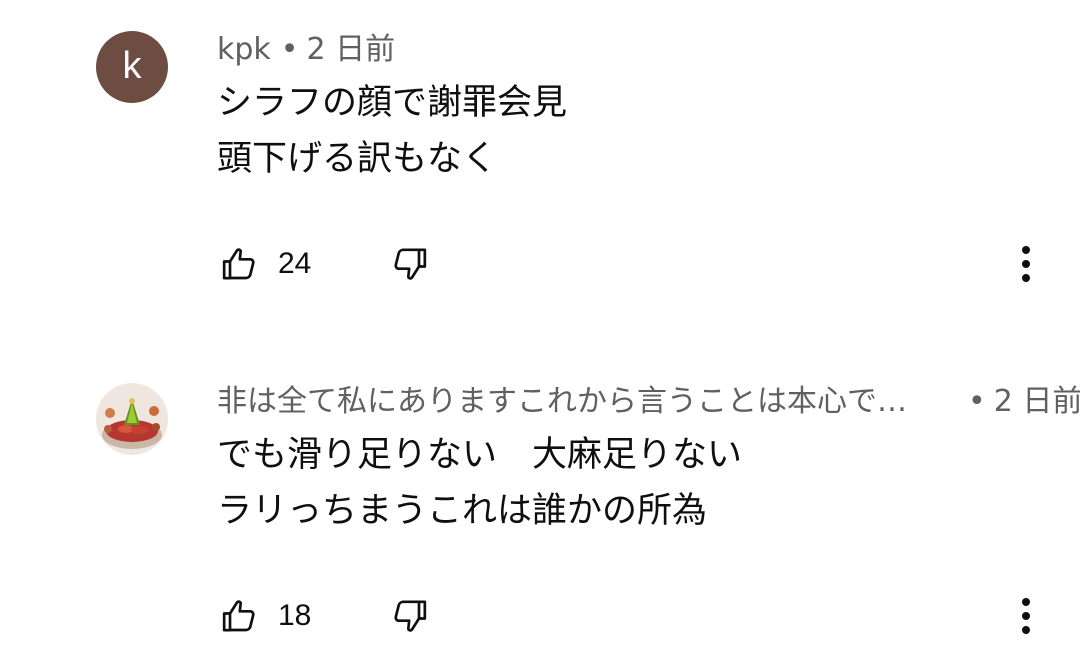 This screenshot has height=666, width=1080. What do you see at coordinates (295, 615) in the screenshot?
I see `like-count: 18` at bounding box center [295, 615].